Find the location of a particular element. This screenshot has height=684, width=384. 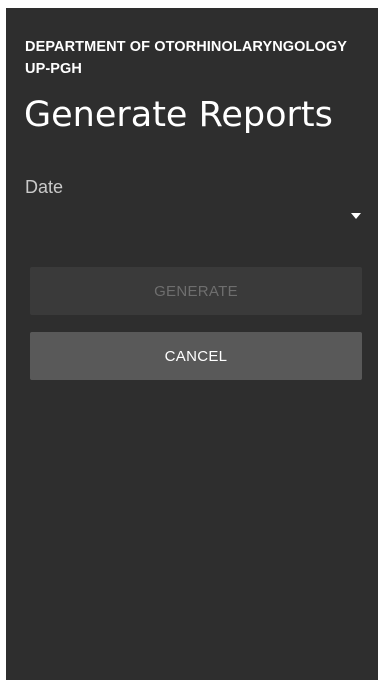

cancel-button-label: CANCEL is located at coordinates (196, 356).